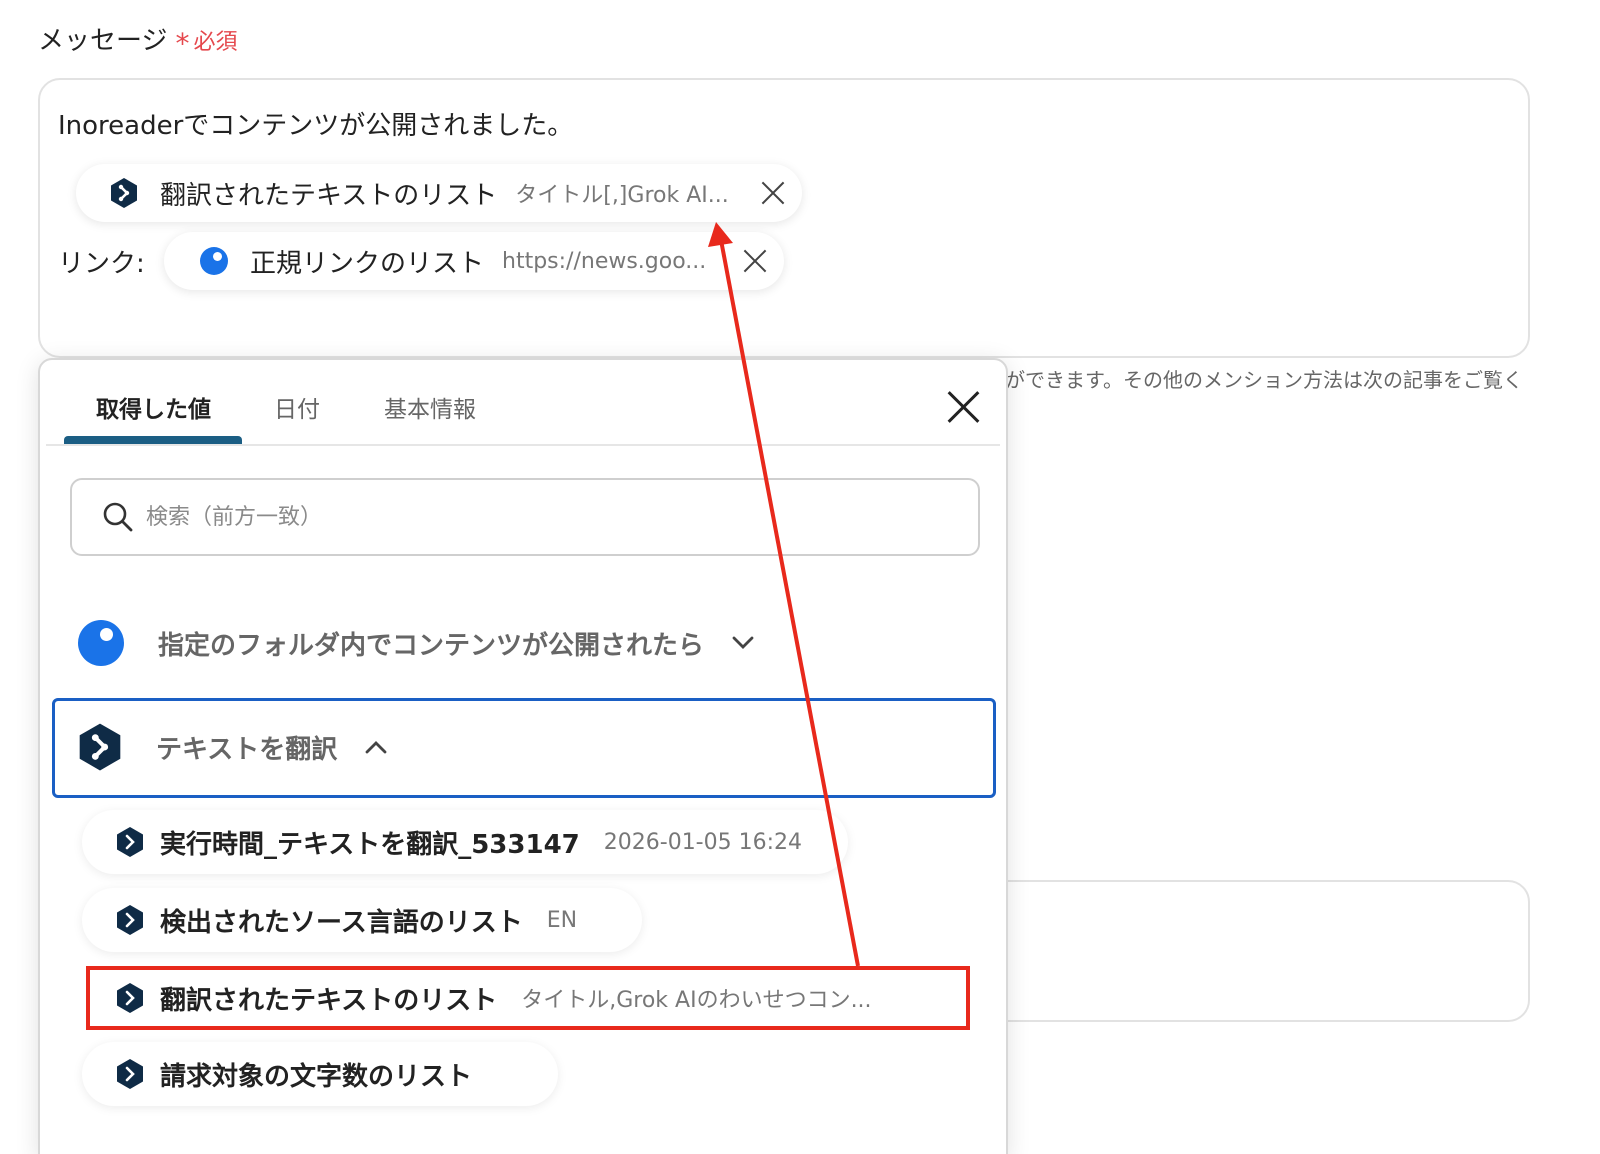 This screenshot has height=1154, width=1600. I want to click on item-value: 2026-01-05 16:24, so click(703, 842).